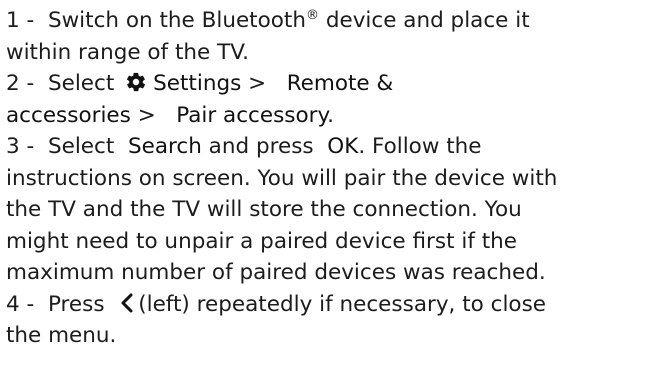  Describe the element at coordinates (13, 83) in the screenshot. I see `step-2-number: 2` at that location.